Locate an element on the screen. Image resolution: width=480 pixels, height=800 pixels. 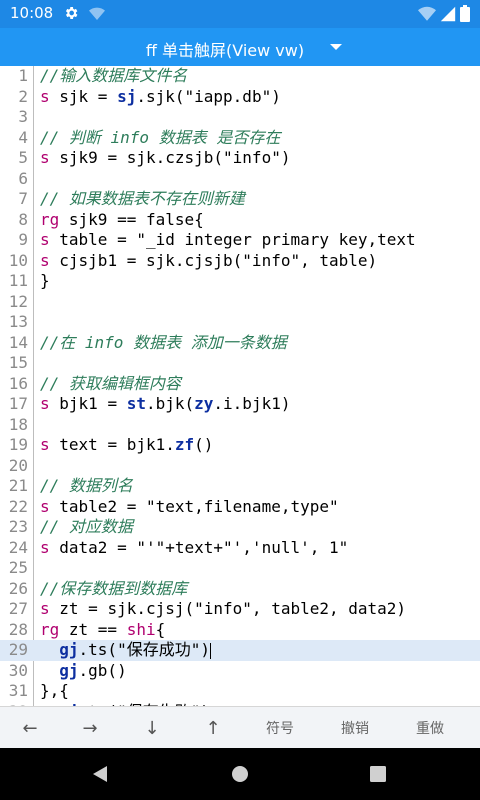
code-line: 26 //保存数据到数据库 is located at coordinates (240, 589).